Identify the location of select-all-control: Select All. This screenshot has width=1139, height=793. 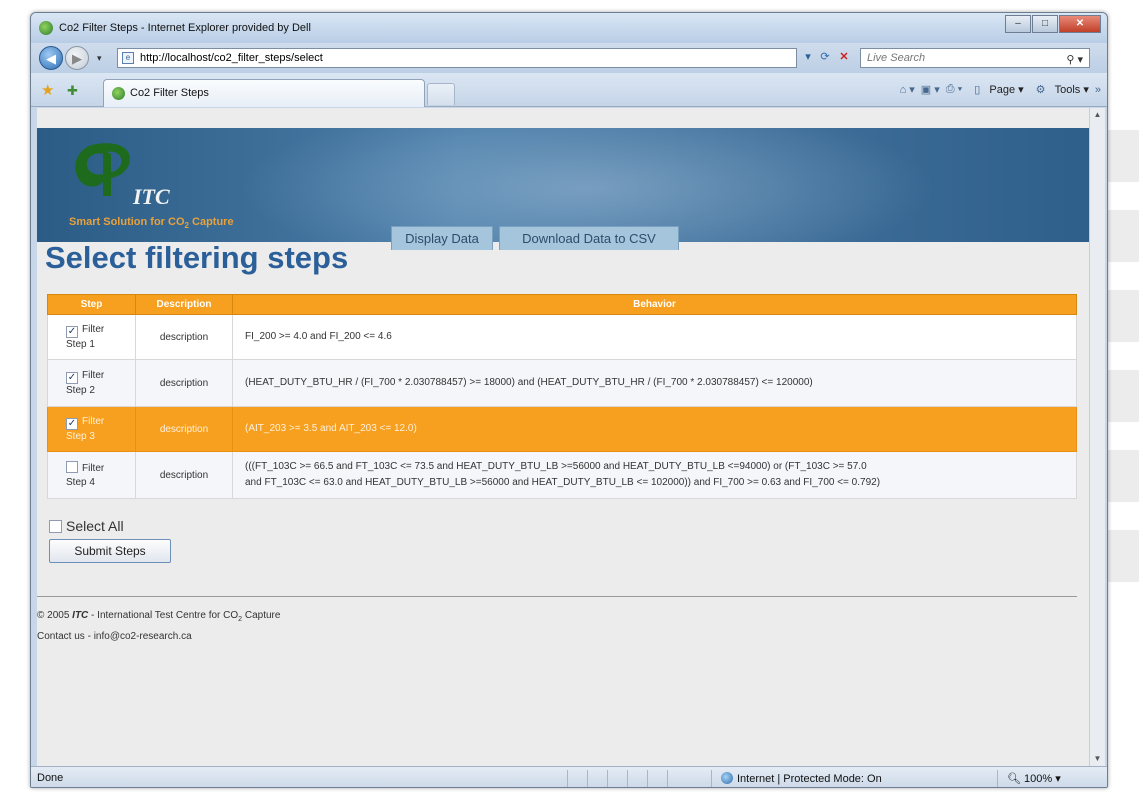
(86, 526).